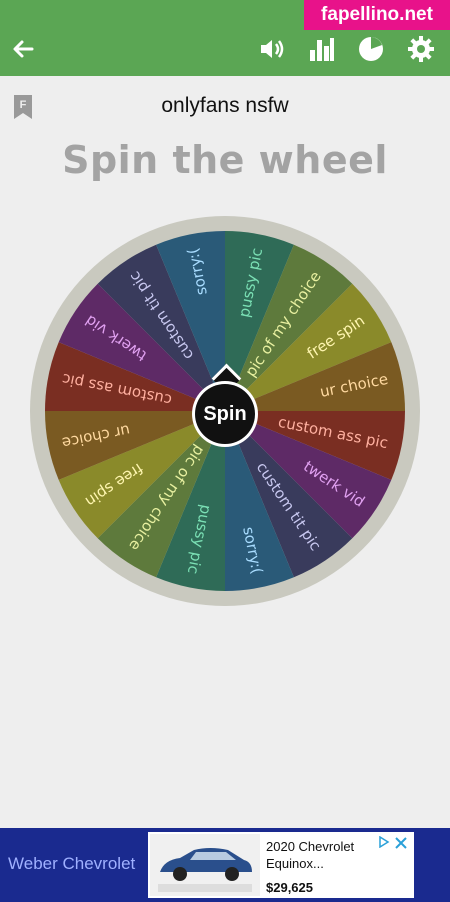  Describe the element at coordinates (384, 842) in the screenshot. I see `ad-choices-icon` at that location.